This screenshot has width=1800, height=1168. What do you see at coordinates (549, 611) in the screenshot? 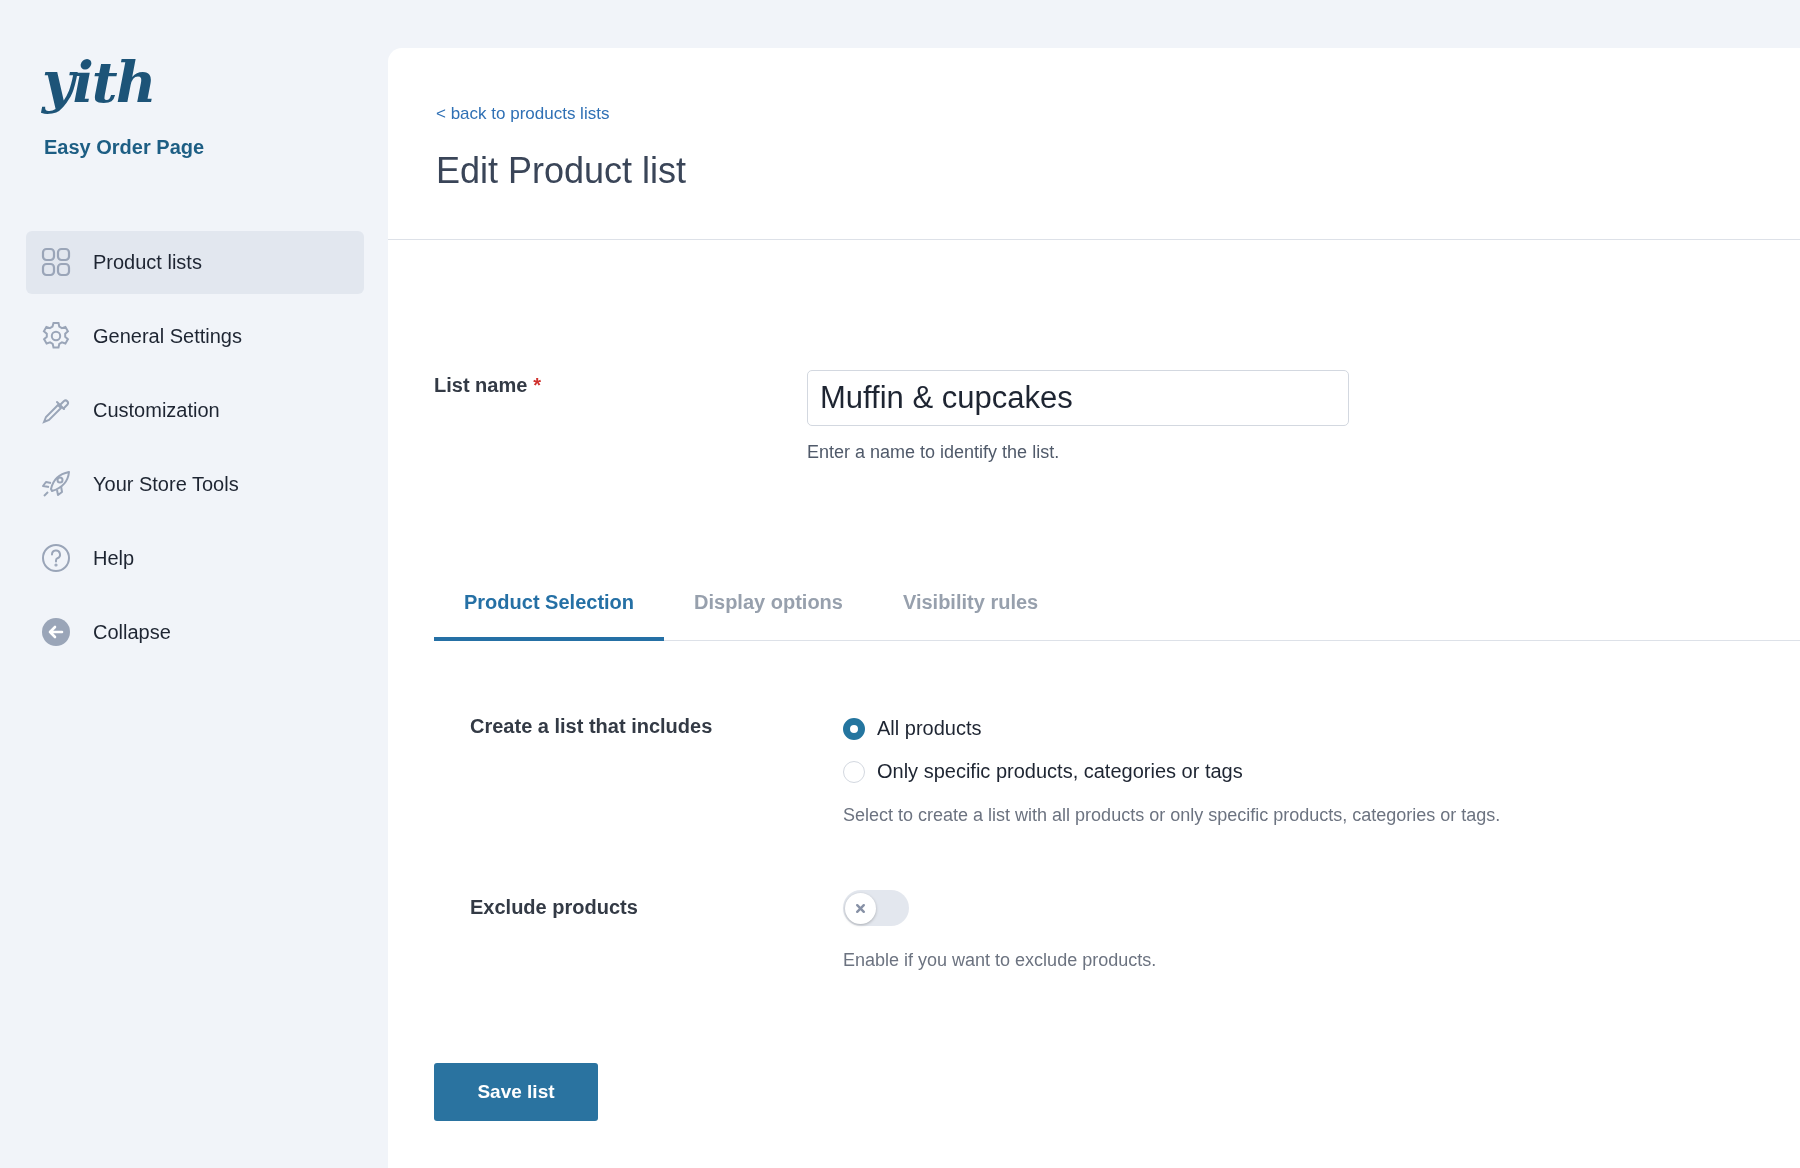
I see `tab: Product Selection` at bounding box center [549, 611].